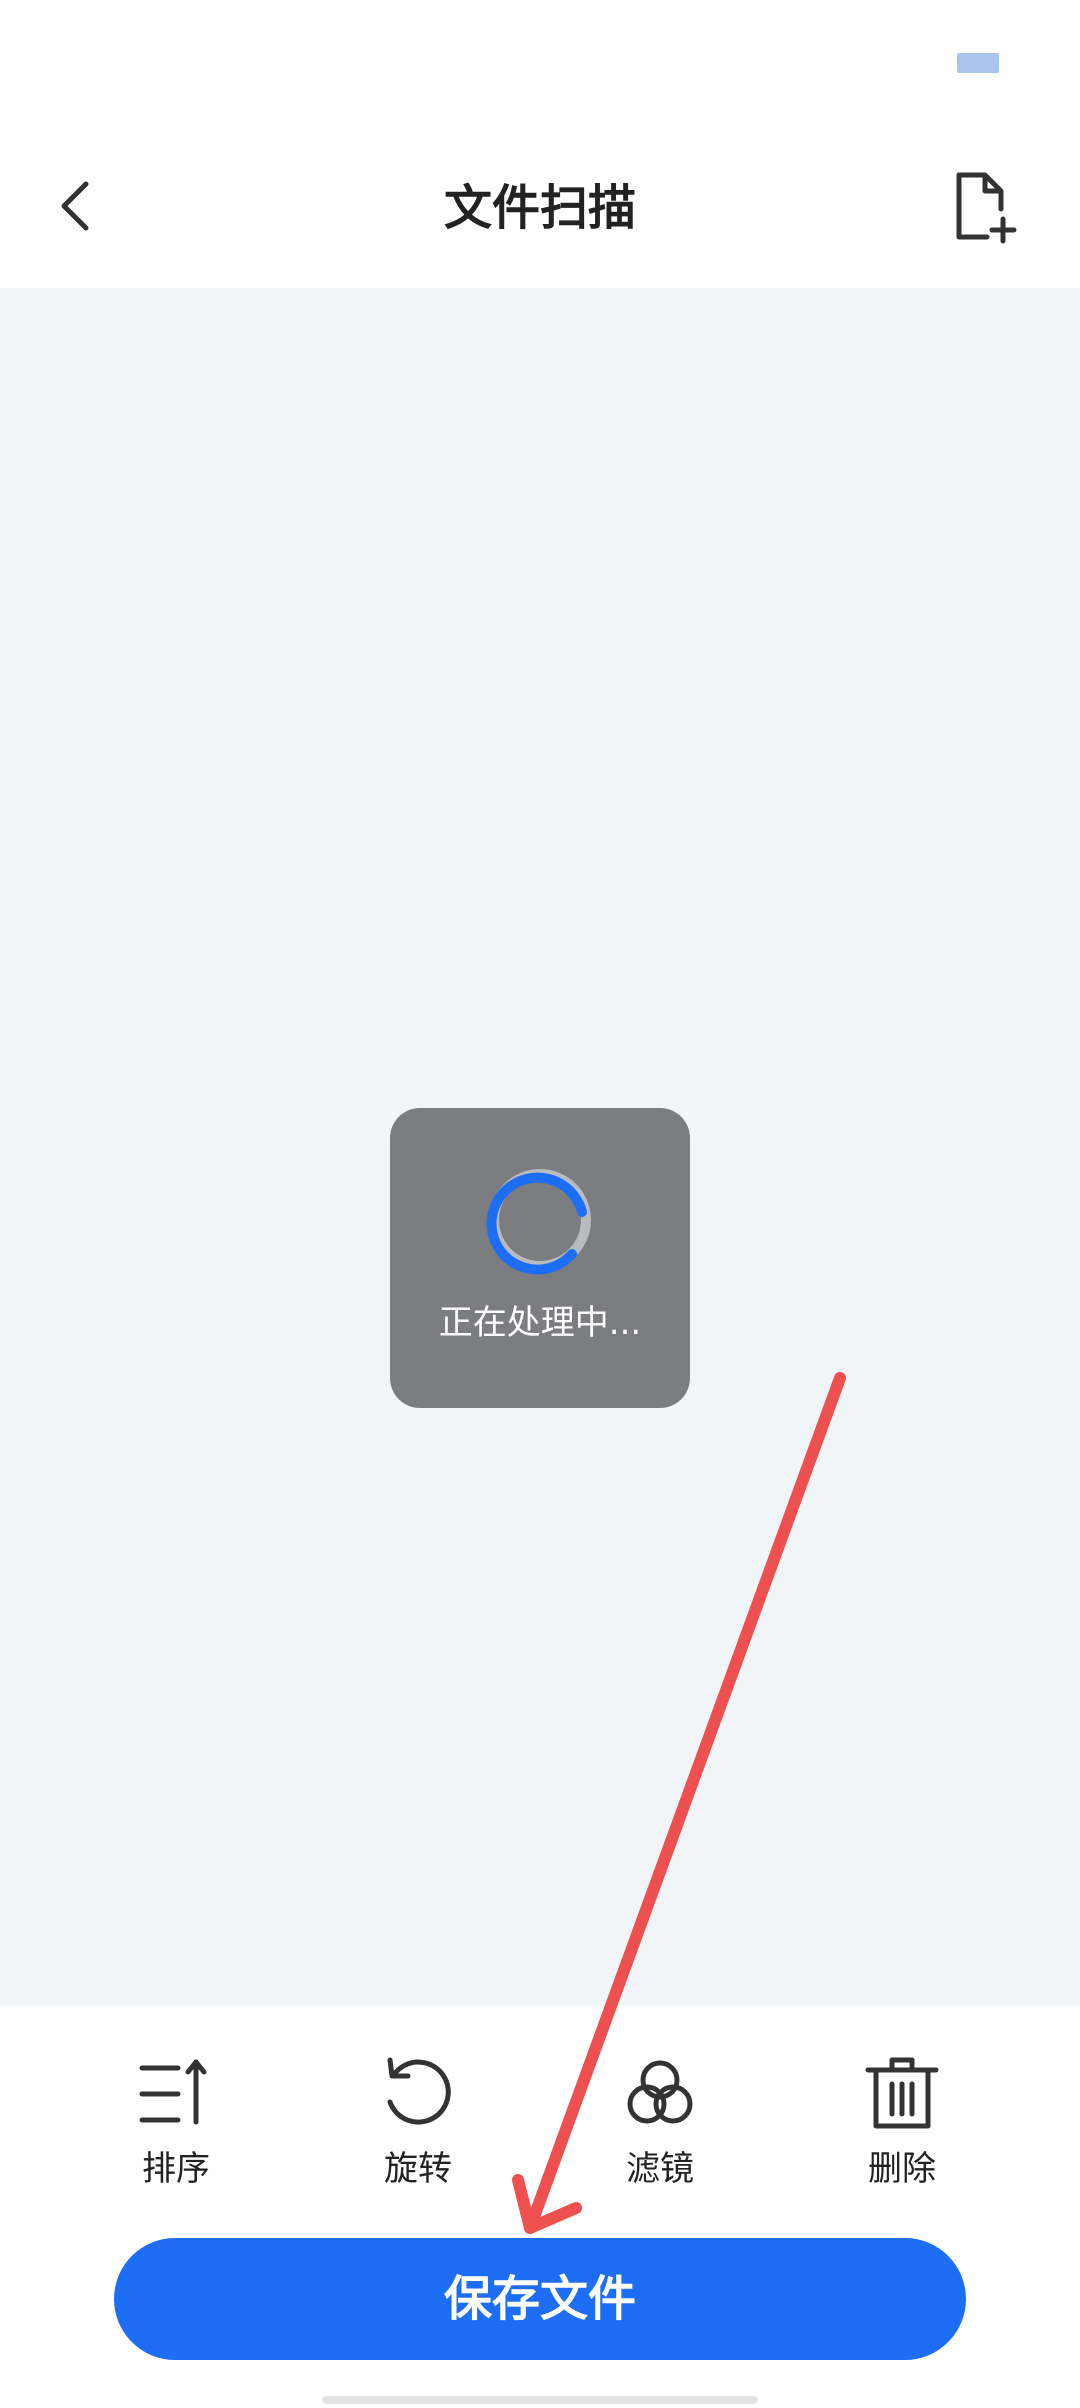 The image size is (1080, 2408). What do you see at coordinates (902, 2093) in the screenshot?
I see `trash-icon` at bounding box center [902, 2093].